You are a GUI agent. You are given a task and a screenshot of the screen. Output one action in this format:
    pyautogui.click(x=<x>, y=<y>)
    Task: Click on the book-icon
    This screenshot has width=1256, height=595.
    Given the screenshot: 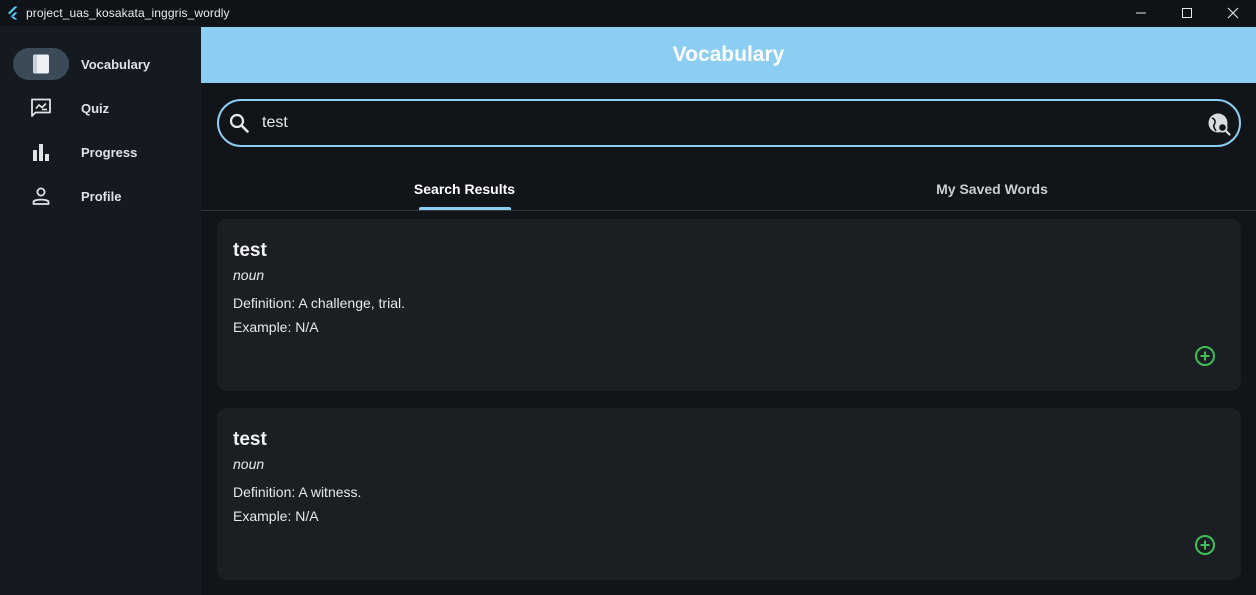 What is the action you would take?
    pyautogui.click(x=41, y=64)
    